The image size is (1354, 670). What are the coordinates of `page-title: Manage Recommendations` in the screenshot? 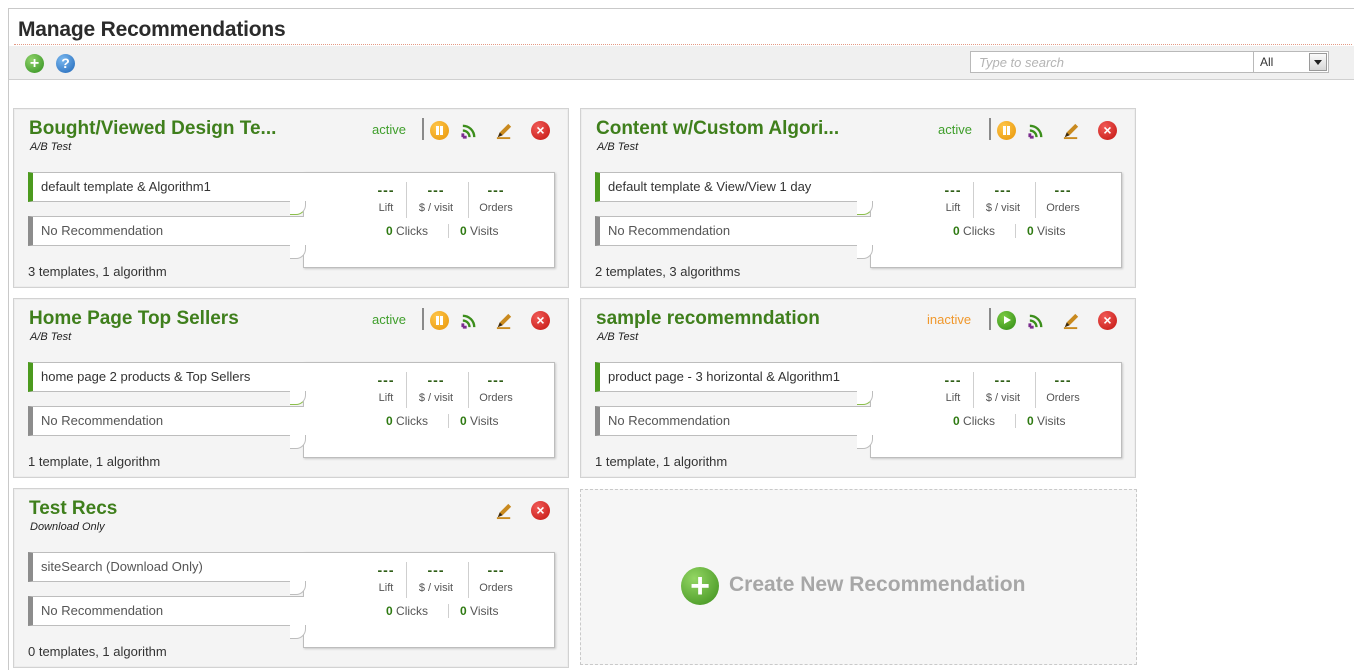 It's located at (152, 29).